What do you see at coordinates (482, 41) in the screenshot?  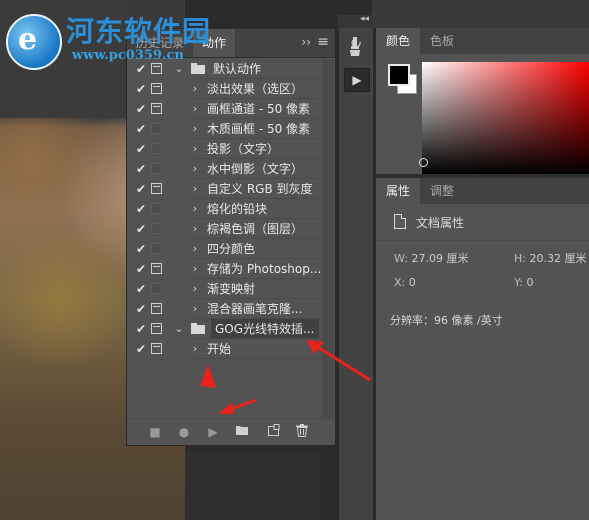 I see `color-panel-tabbar: 颜色 色板` at bounding box center [482, 41].